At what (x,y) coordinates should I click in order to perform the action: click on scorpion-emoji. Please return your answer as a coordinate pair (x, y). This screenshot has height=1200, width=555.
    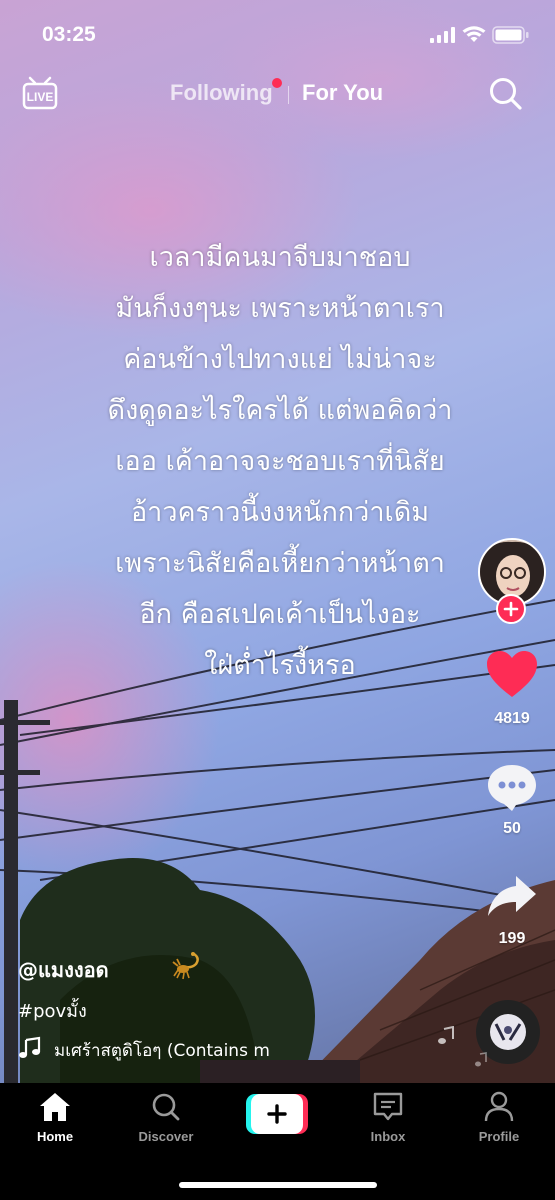
    Looking at the image, I should click on (185, 966).